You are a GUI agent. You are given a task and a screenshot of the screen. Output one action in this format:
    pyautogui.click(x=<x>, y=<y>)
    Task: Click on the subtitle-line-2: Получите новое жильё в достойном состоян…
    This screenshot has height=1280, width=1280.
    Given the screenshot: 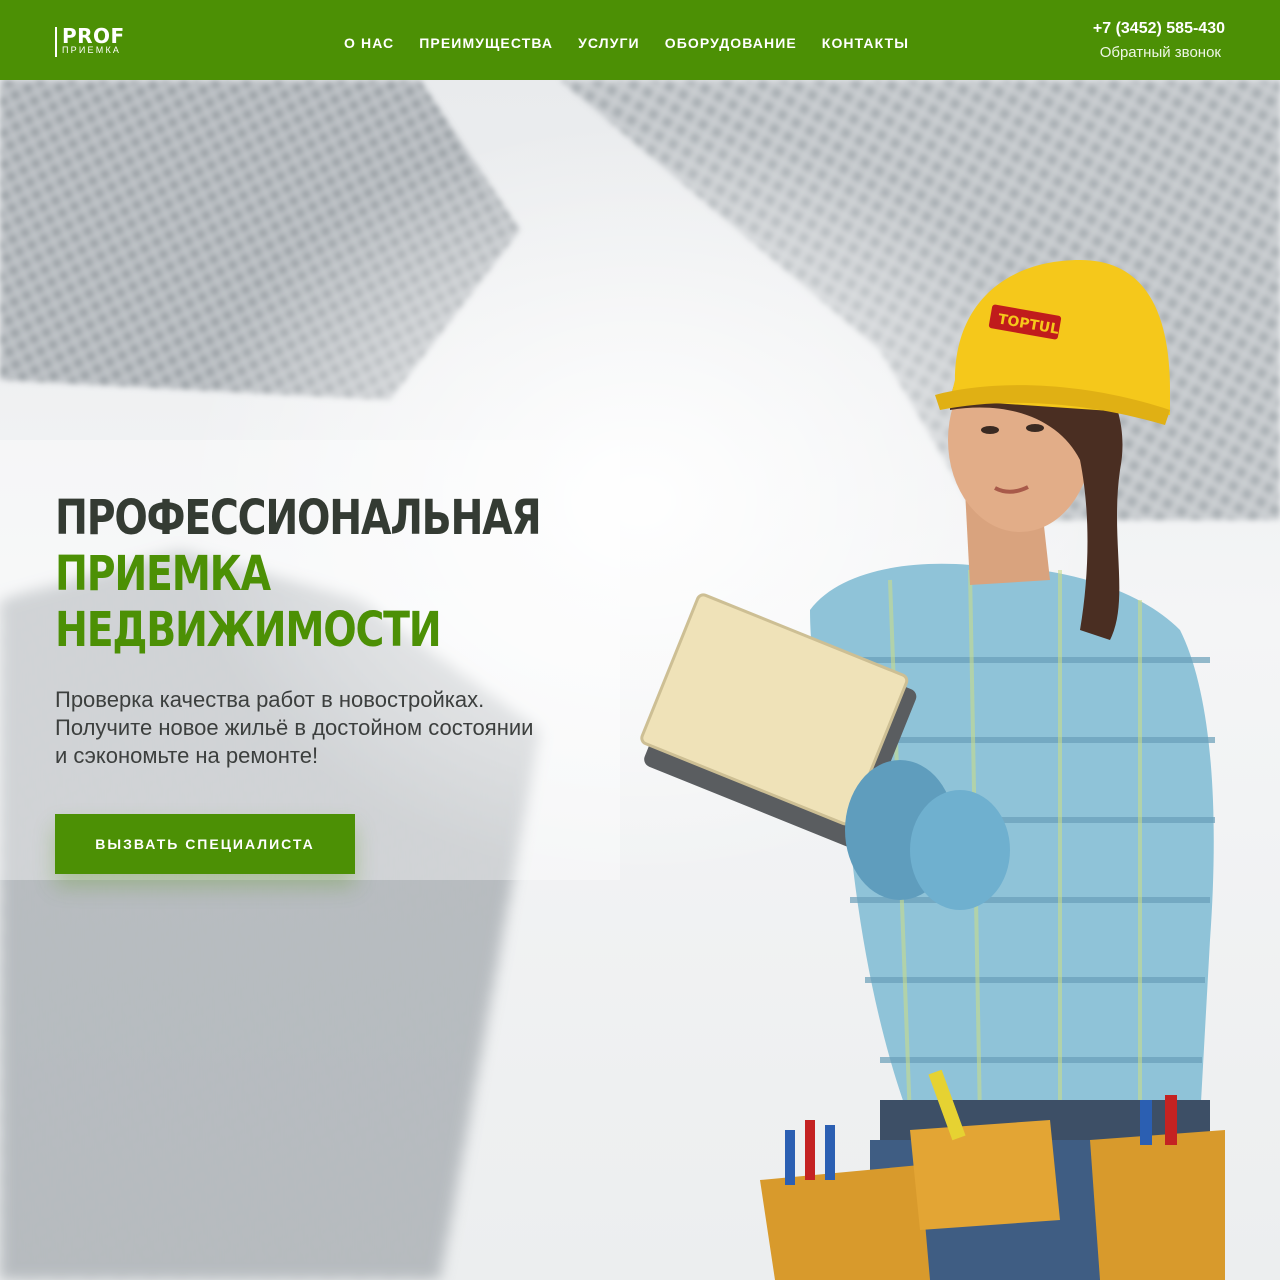 What is the action you would take?
    pyautogui.click(x=294, y=727)
    